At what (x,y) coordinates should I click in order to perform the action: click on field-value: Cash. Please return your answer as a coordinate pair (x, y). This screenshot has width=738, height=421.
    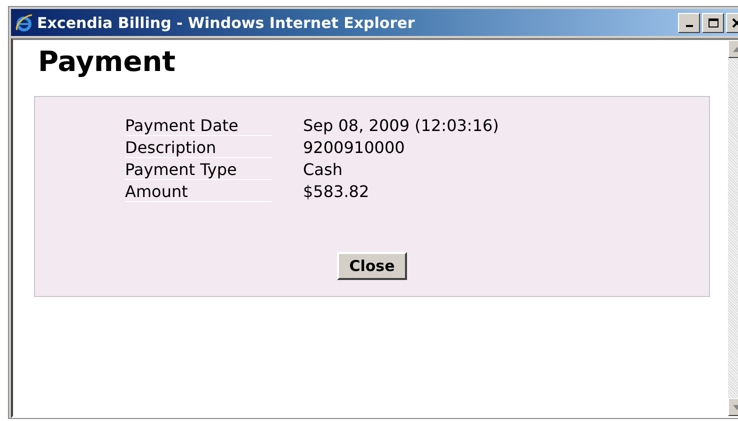
    Looking at the image, I should click on (323, 170).